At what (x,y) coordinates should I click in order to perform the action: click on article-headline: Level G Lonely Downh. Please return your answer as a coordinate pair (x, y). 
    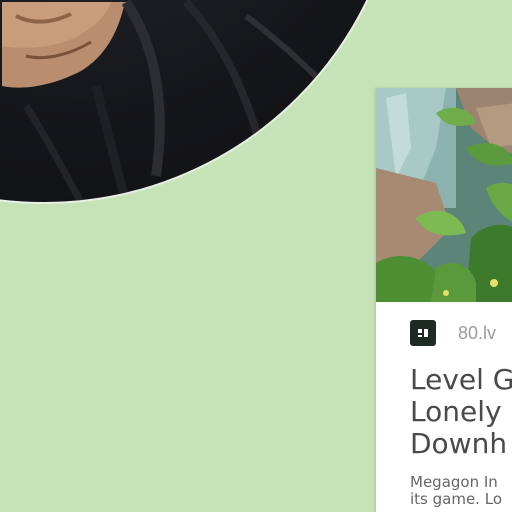
    Looking at the image, I should click on (461, 412).